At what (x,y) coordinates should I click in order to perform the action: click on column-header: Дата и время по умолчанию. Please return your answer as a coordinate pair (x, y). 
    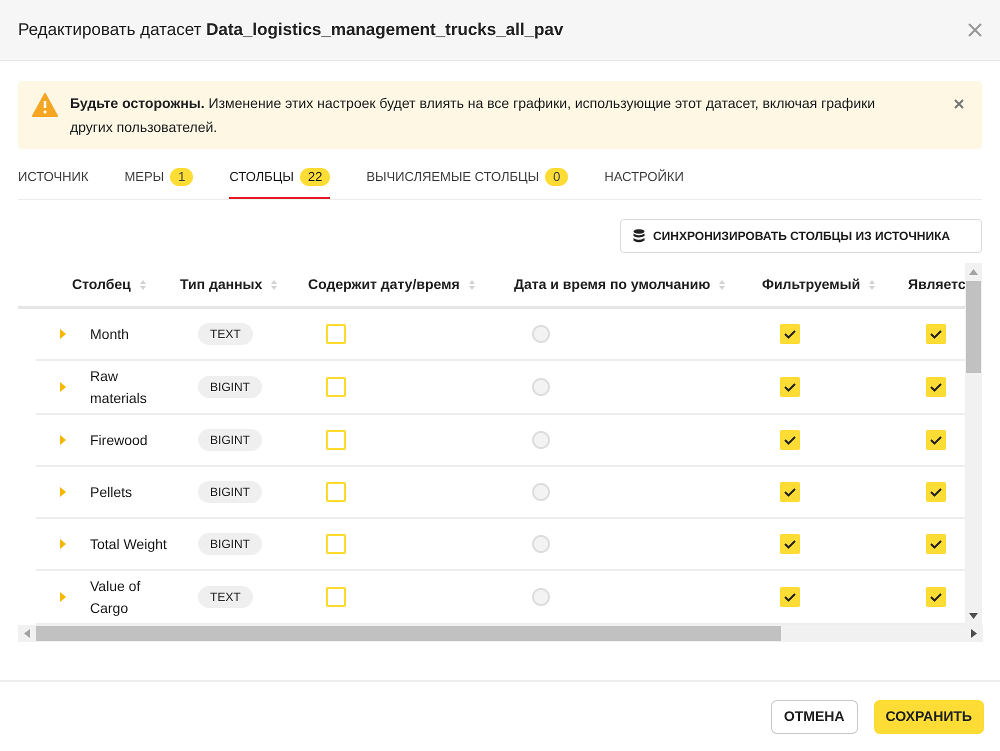
    Looking at the image, I should click on (612, 284).